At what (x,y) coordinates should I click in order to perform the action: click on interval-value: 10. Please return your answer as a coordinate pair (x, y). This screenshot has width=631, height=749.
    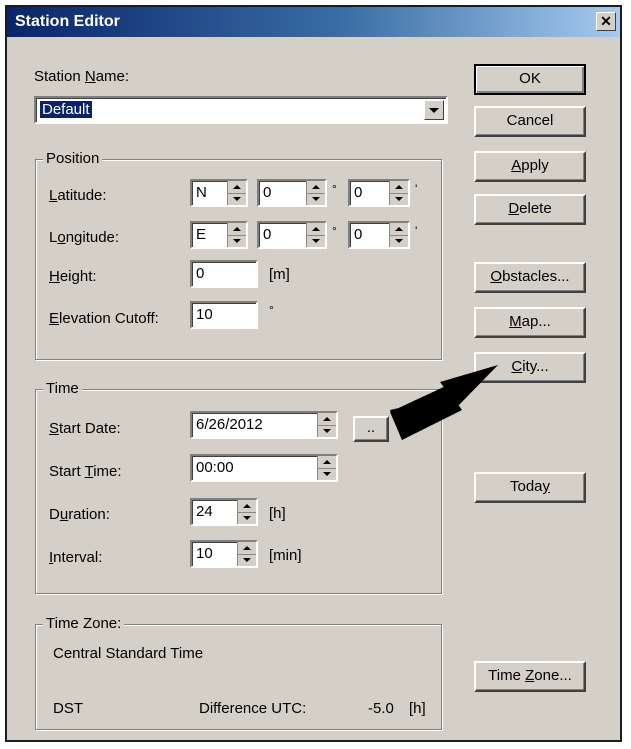
    Looking at the image, I should click on (204, 553).